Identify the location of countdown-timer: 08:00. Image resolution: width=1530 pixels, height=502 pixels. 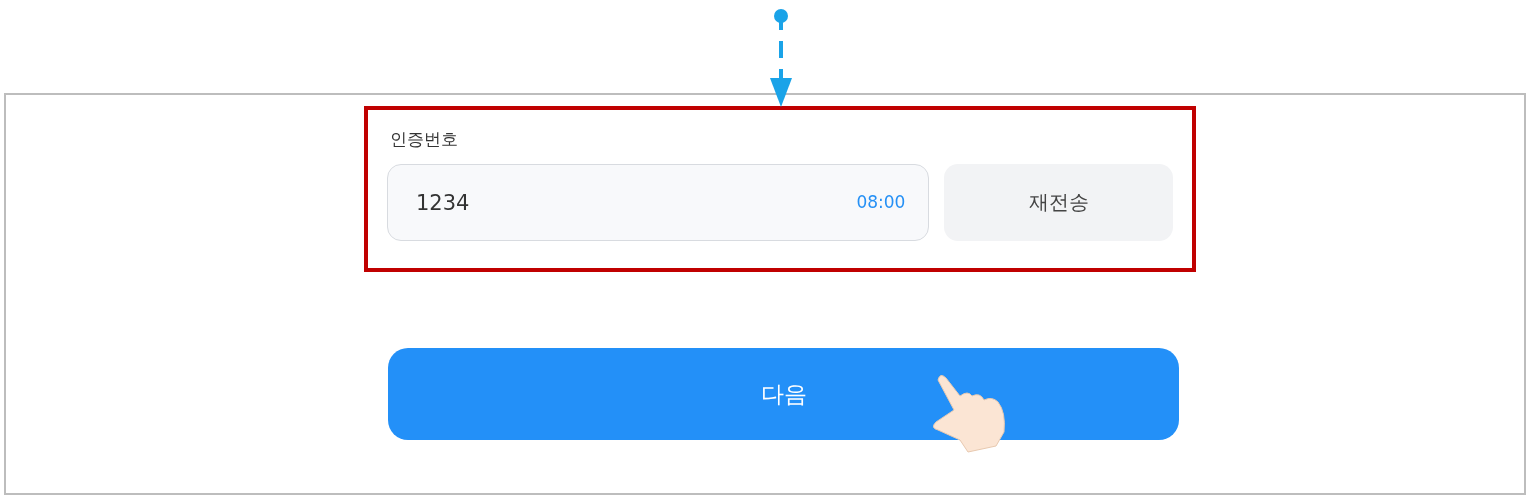
(881, 202).